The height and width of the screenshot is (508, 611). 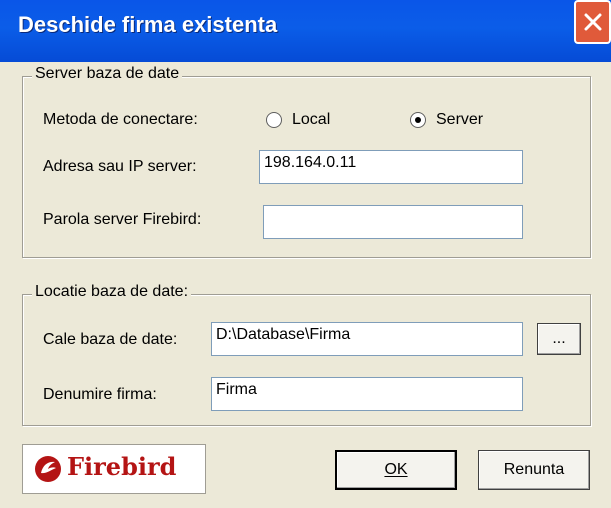 What do you see at coordinates (534, 470) in the screenshot?
I see `cancel-button: Renunta` at bounding box center [534, 470].